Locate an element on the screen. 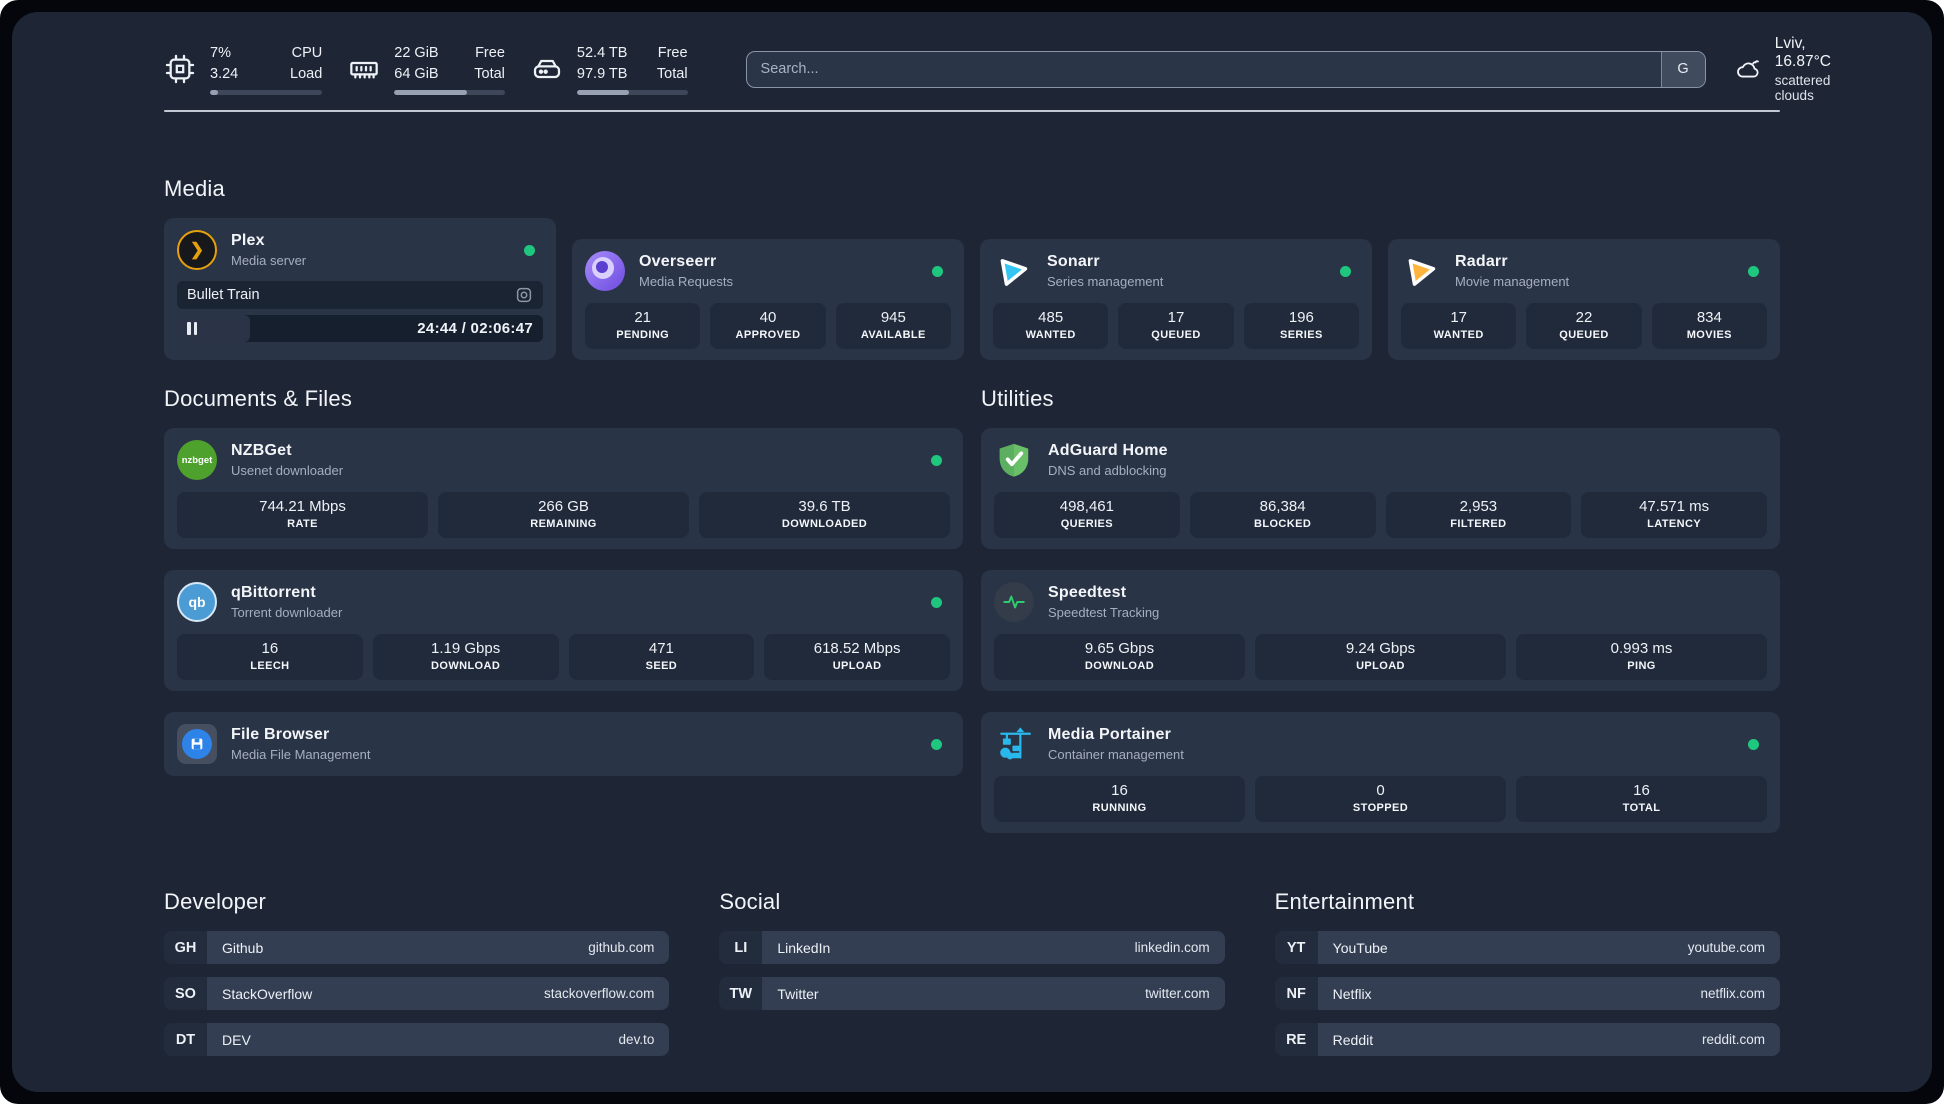 The height and width of the screenshot is (1104, 1944). link-url: dev.to is located at coordinates (636, 1039).